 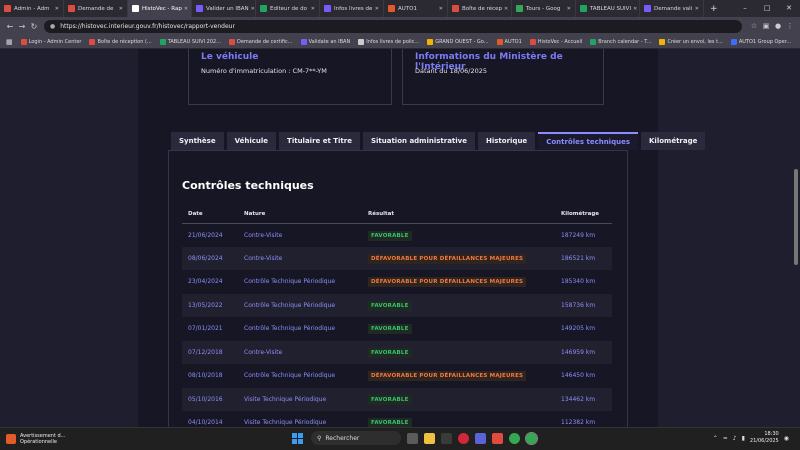 What do you see at coordinates (416, 8) in the screenshot?
I see `browser-tab: AUTO1 ✕` at bounding box center [416, 8].